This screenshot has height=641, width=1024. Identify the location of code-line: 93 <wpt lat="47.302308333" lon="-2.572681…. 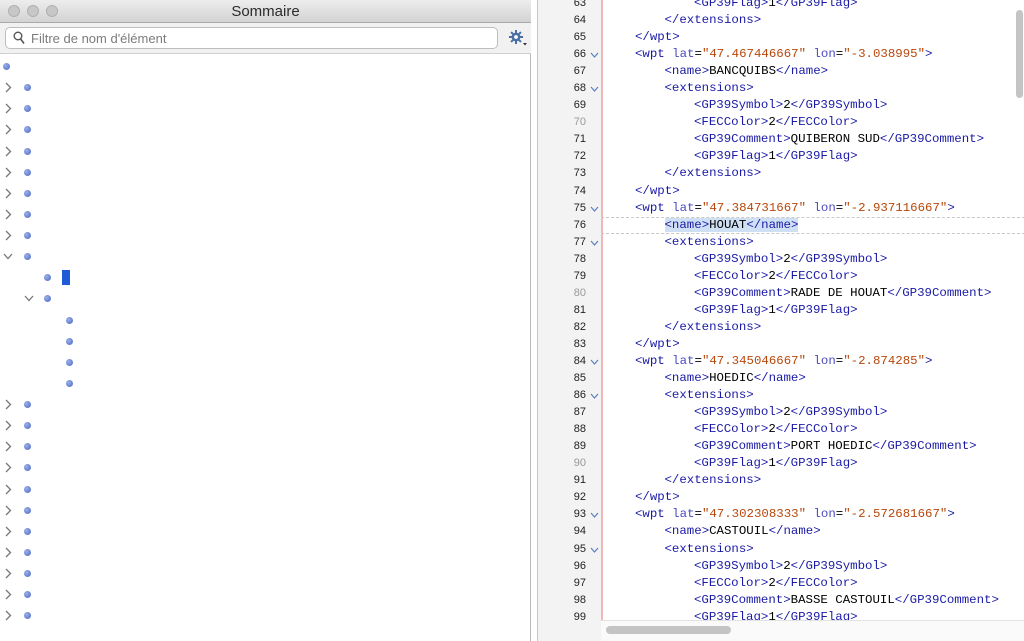
(781, 514).